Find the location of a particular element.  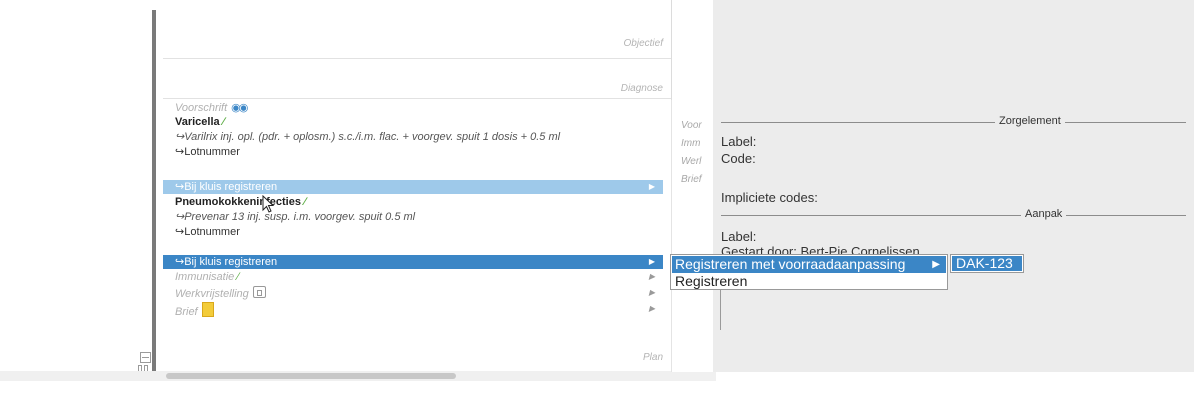

panel-splitter is located at coordinates (154, 191).